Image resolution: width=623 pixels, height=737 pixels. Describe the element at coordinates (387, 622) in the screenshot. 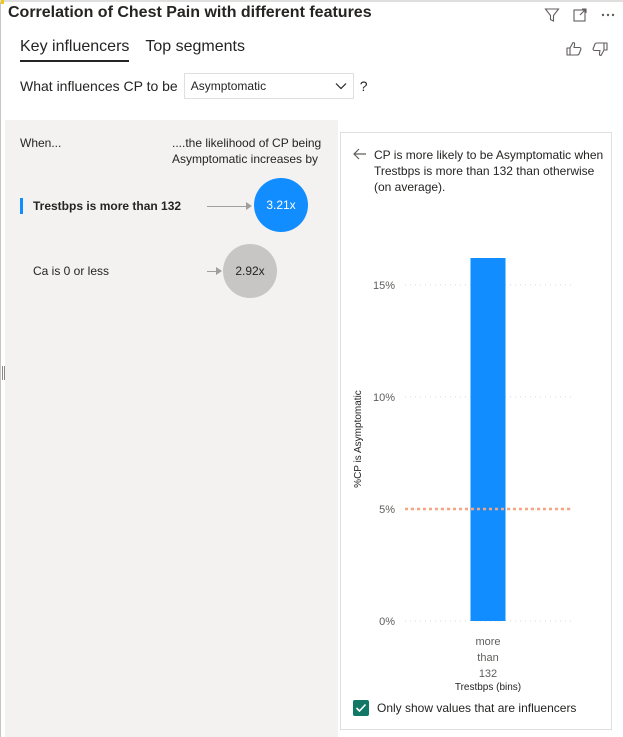

I see `y-tick-label: 0%` at that location.